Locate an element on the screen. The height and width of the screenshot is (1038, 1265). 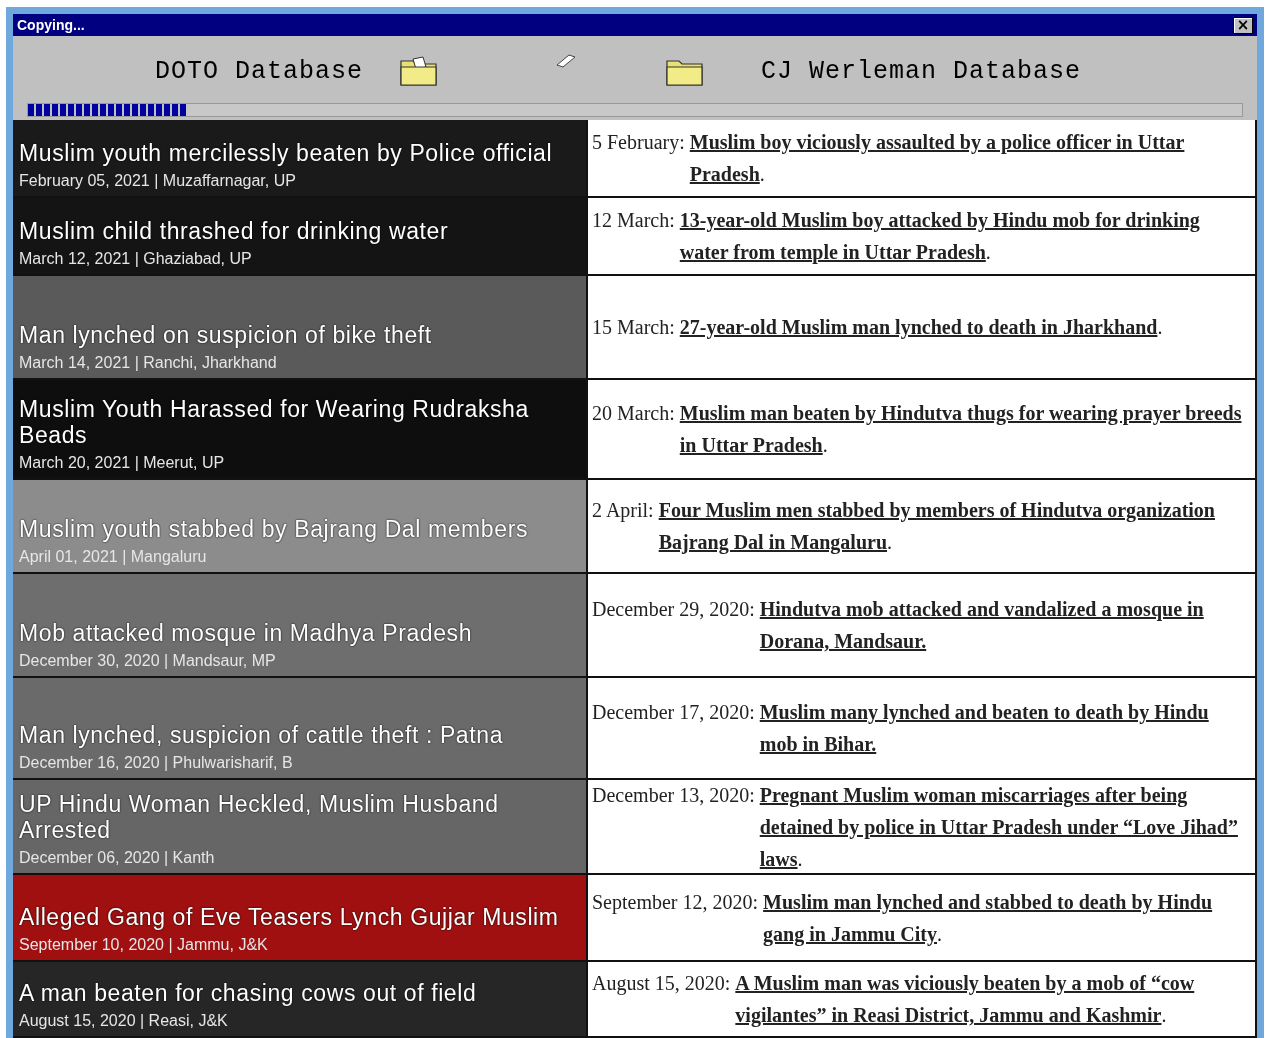
date-location: February 05, 2021 | Muzaffarnagar, UP is located at coordinates (158, 181).